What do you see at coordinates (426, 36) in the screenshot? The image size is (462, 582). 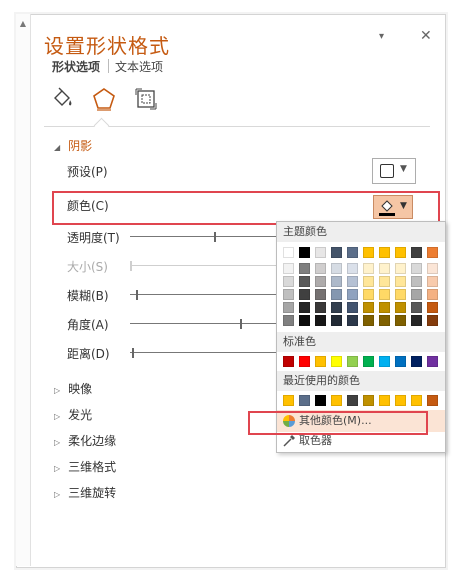 I see `close-icon: ✕` at bounding box center [426, 36].